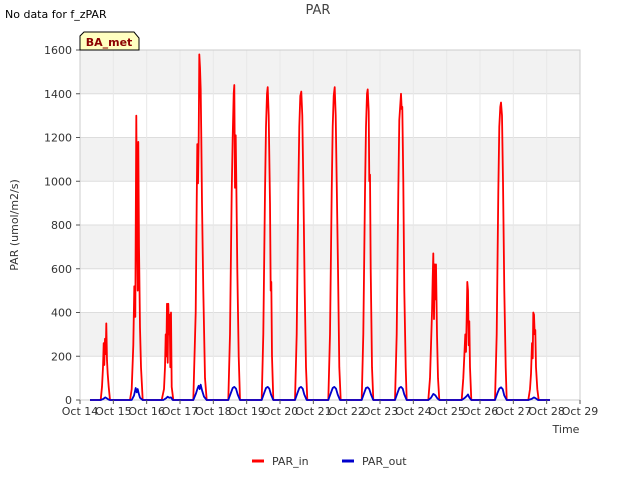  What do you see at coordinates (61, 269) in the screenshot?
I see `y-tick-label: 600` at bounding box center [61, 269].